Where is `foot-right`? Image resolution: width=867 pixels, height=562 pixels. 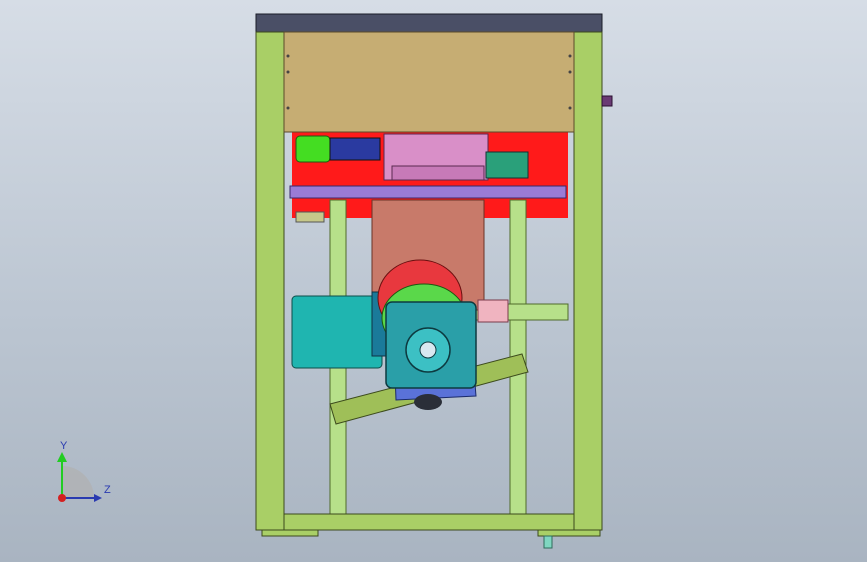
foot-right is located at coordinates (569, 533).